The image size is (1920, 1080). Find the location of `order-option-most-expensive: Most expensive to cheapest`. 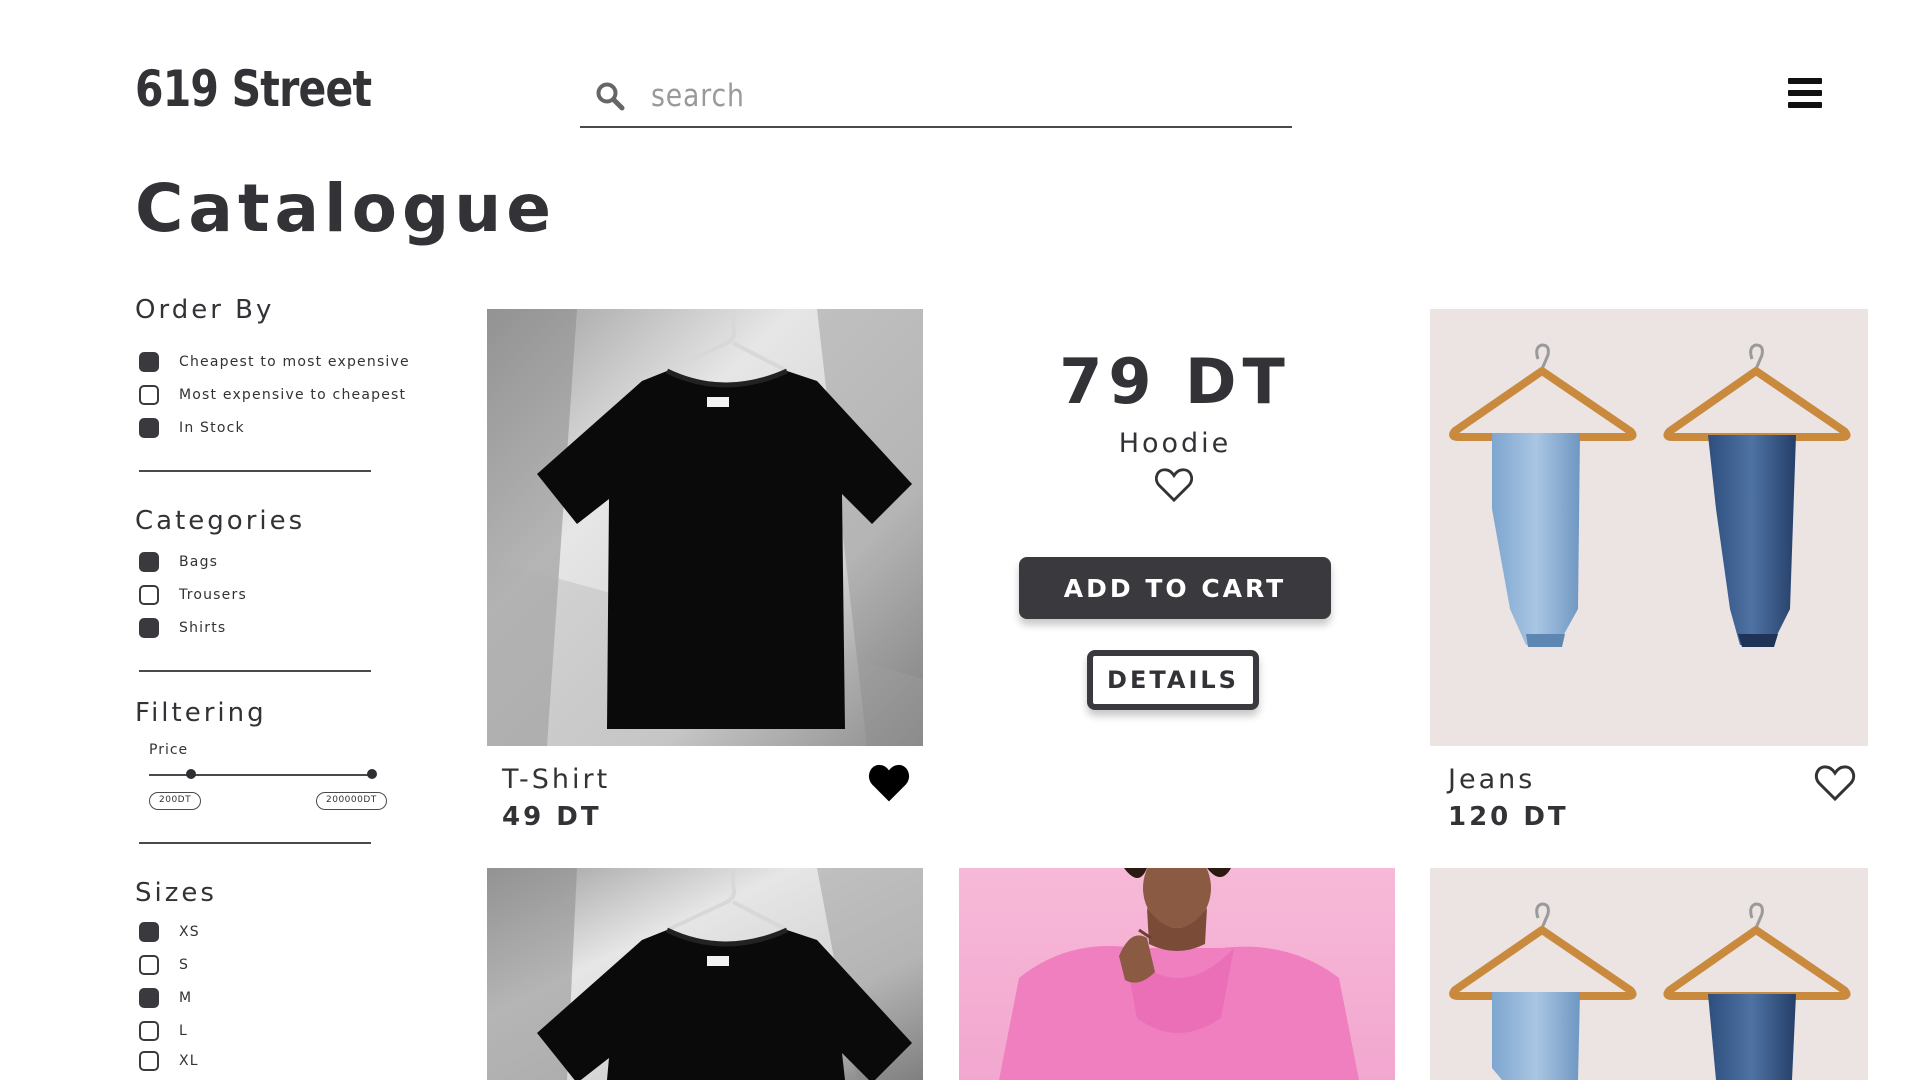

order-option-most-expensive: Most expensive to cheapest is located at coordinates (272, 395).